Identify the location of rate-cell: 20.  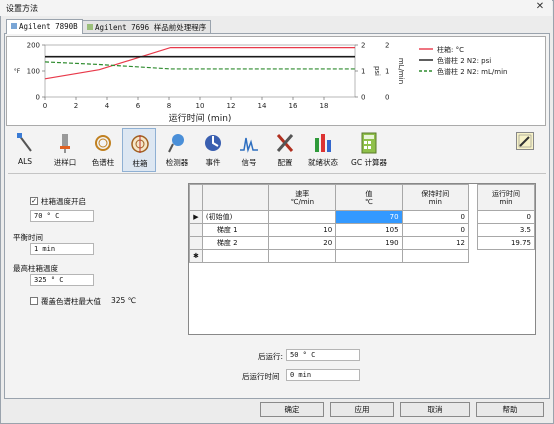
(302, 243).